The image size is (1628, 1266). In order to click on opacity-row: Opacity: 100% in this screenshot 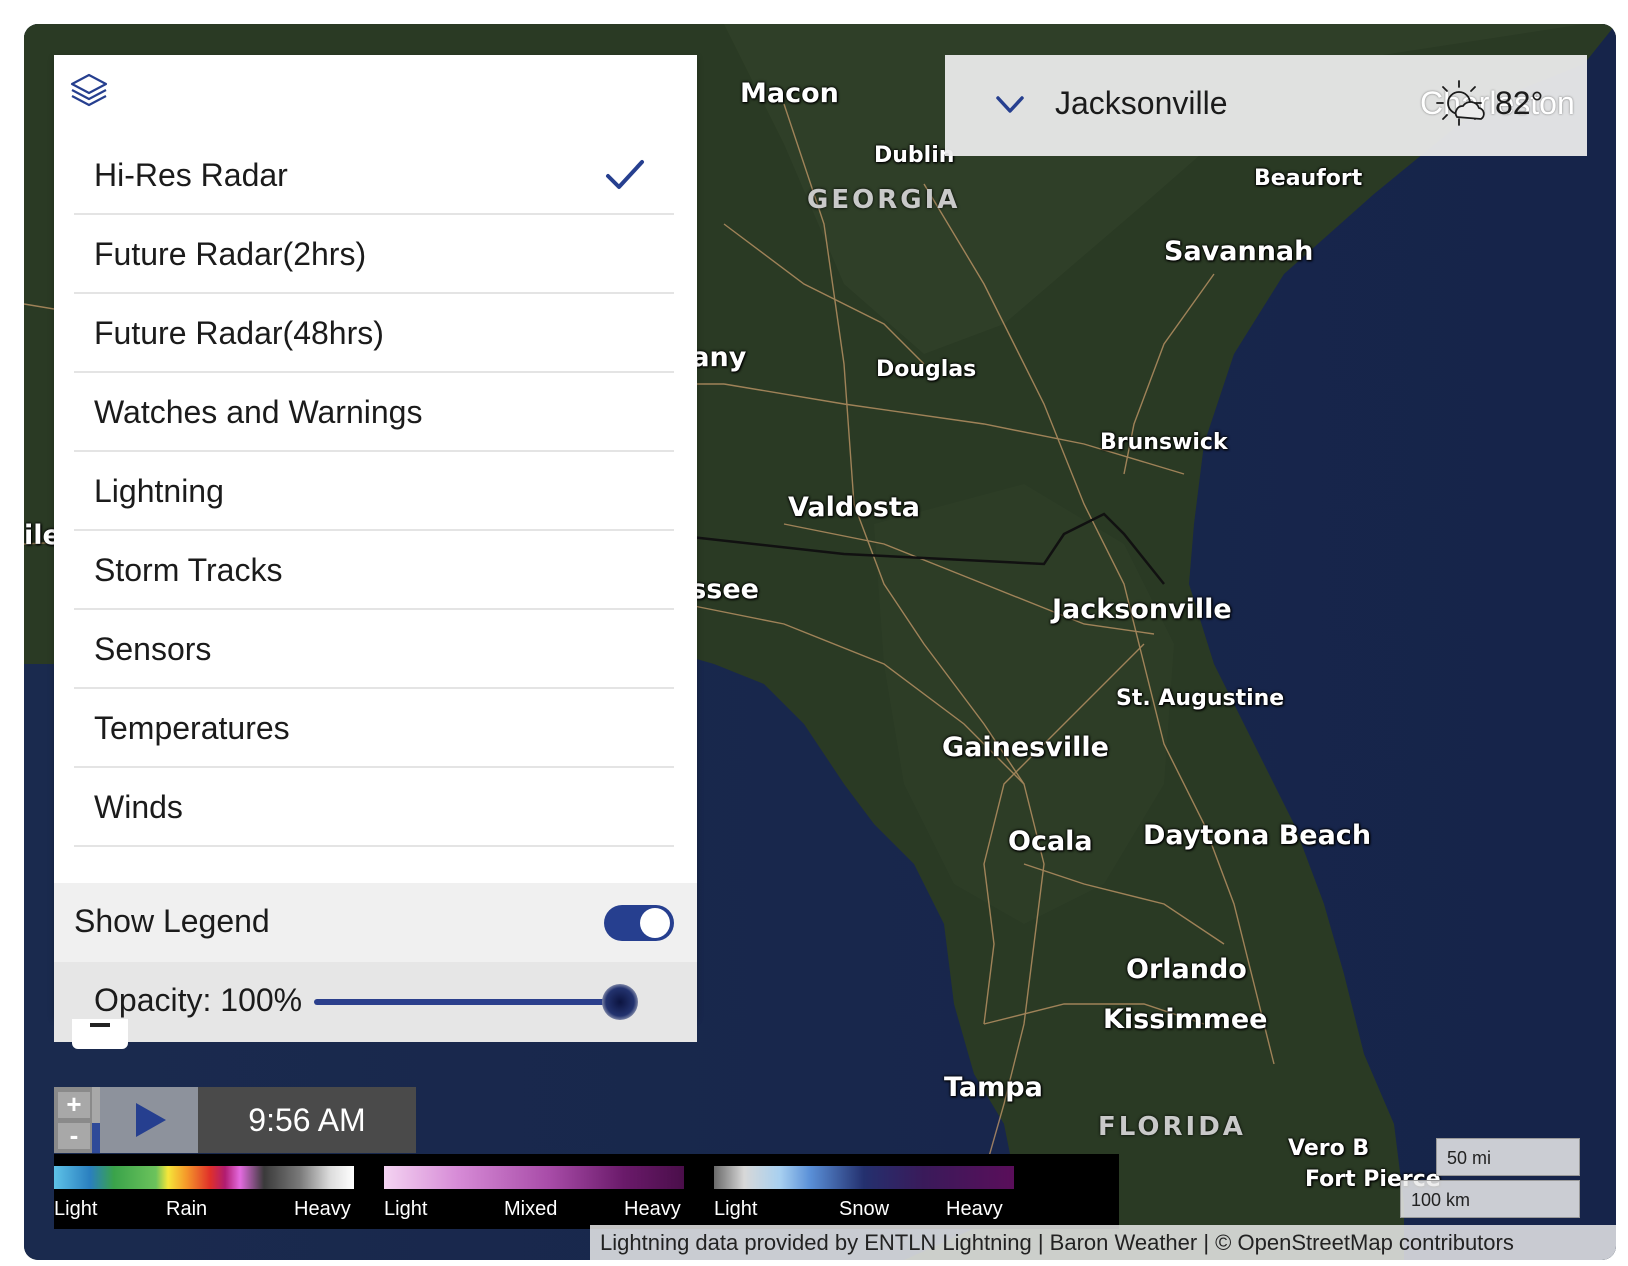, I will do `click(375, 1002)`.